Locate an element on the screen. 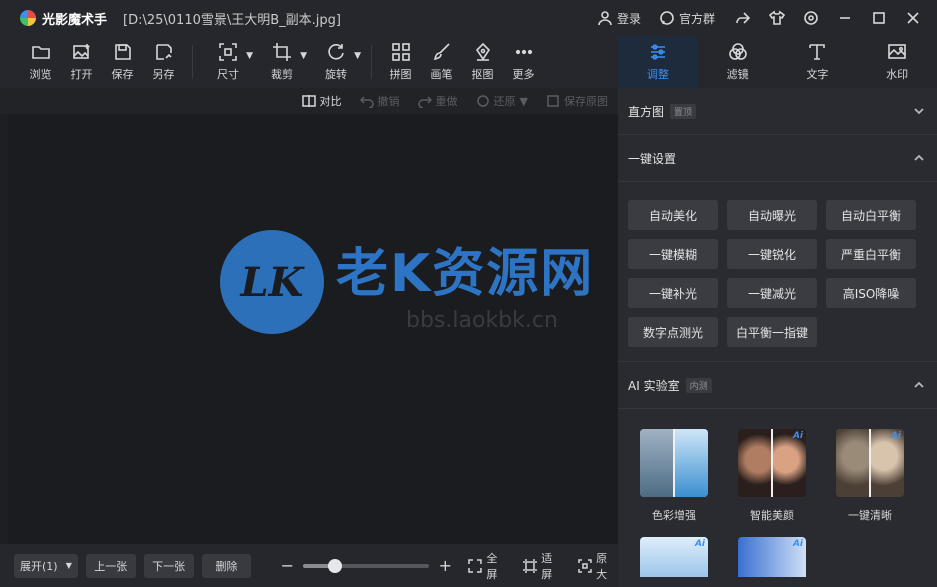 Image resolution: width=937 pixels, height=587 pixels. more-label: 更多 is located at coordinates (523, 74).